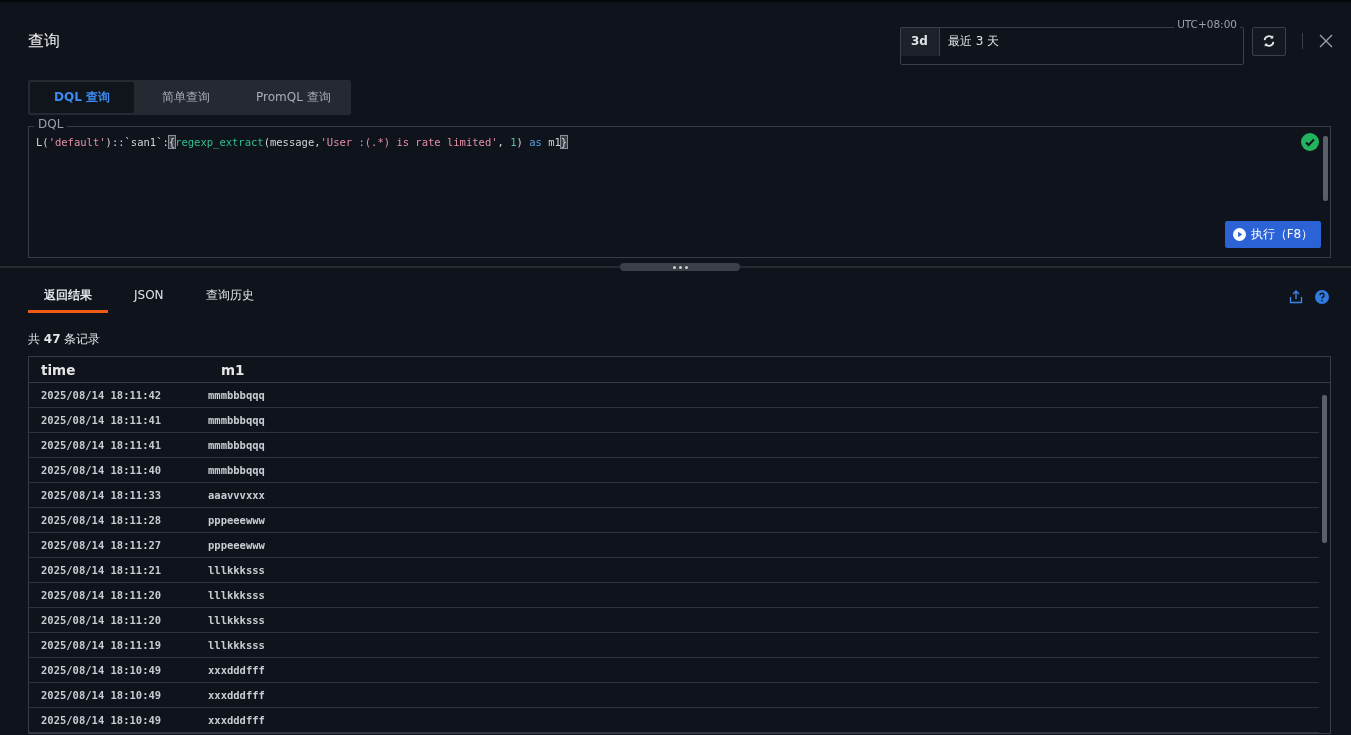  Describe the element at coordinates (101, 545) in the screenshot. I see `table-cell-text: 2025/08/14 18:11:27` at that location.